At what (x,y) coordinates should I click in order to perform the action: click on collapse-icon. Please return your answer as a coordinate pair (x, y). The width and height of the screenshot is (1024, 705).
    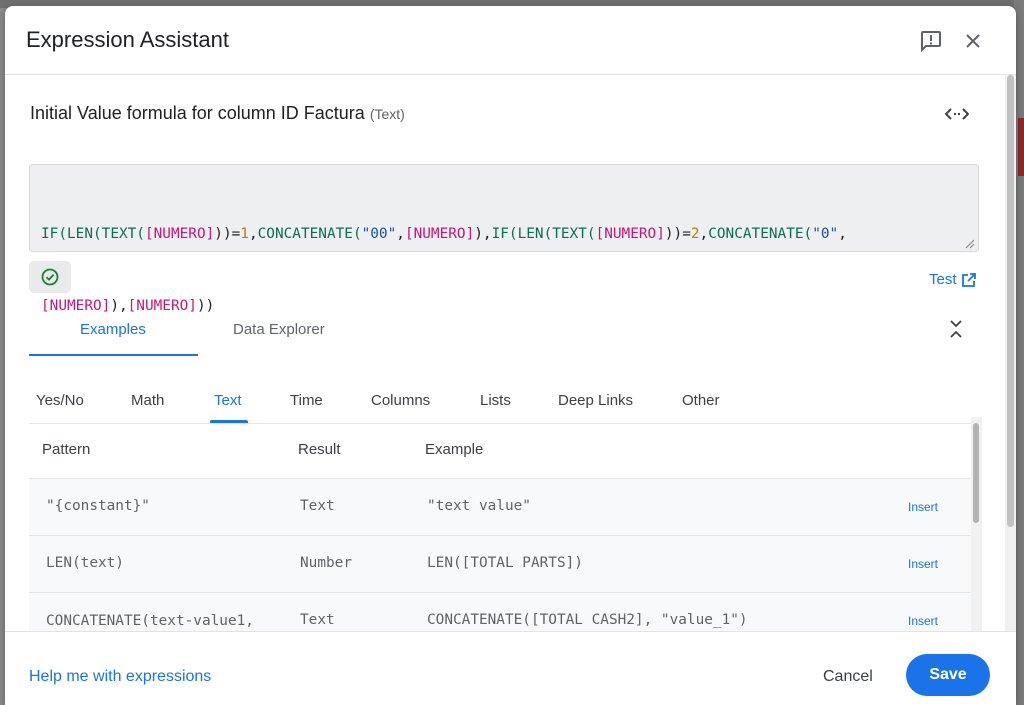
    Looking at the image, I should click on (956, 329).